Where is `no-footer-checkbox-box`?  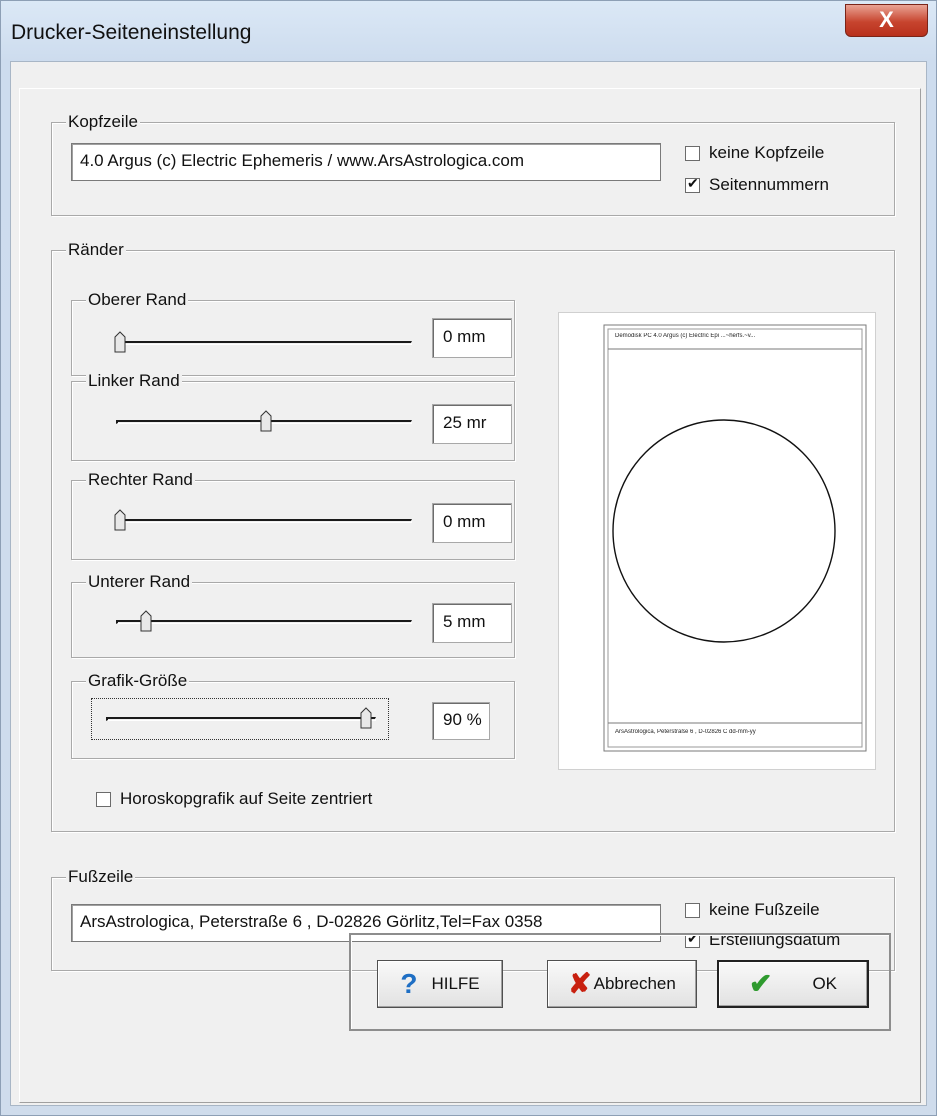
no-footer-checkbox-box is located at coordinates (692, 910).